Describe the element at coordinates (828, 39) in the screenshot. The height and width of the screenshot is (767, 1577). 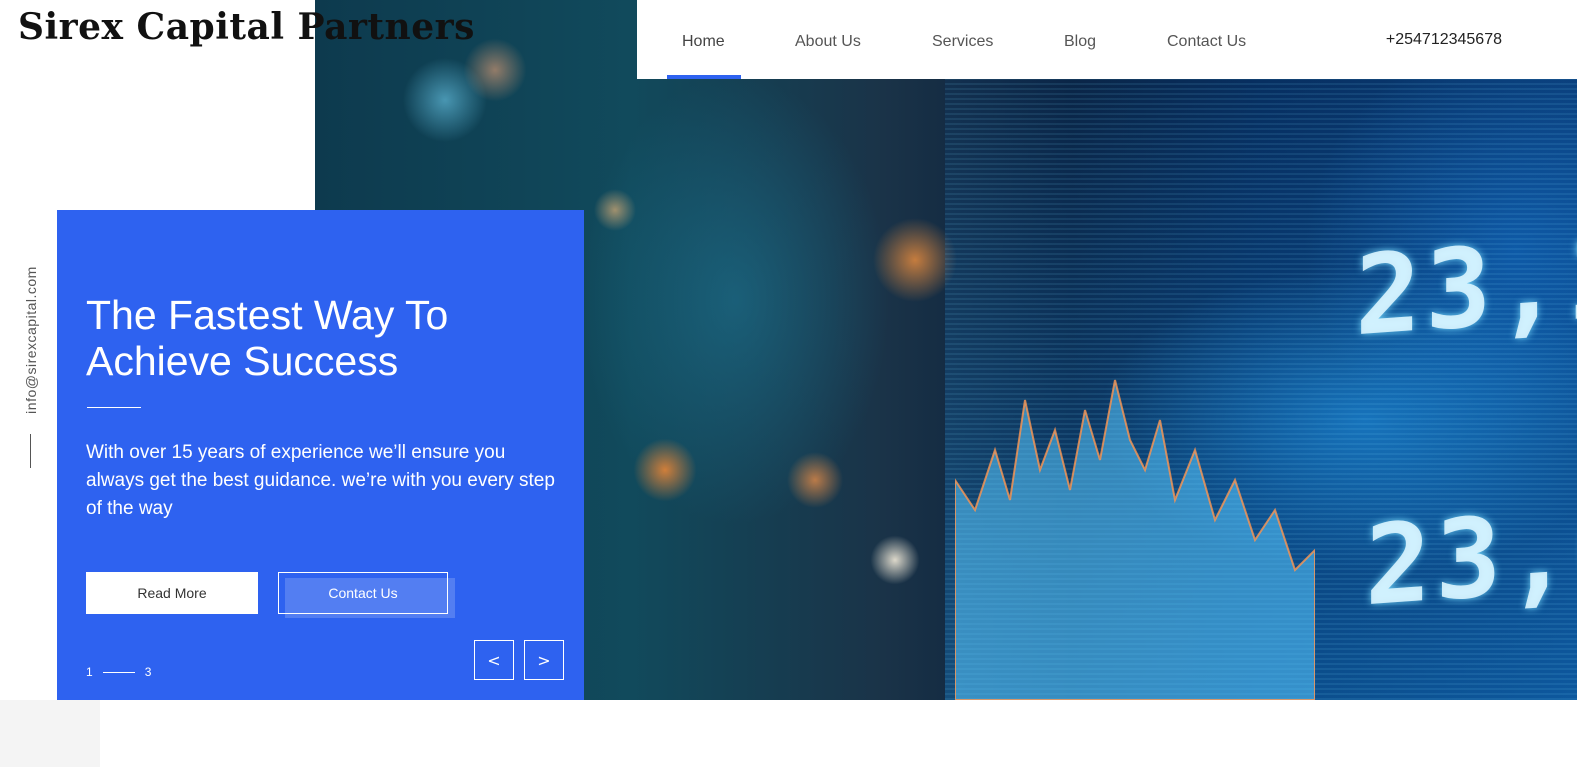
I see `nav-about-us: About Us` at that location.